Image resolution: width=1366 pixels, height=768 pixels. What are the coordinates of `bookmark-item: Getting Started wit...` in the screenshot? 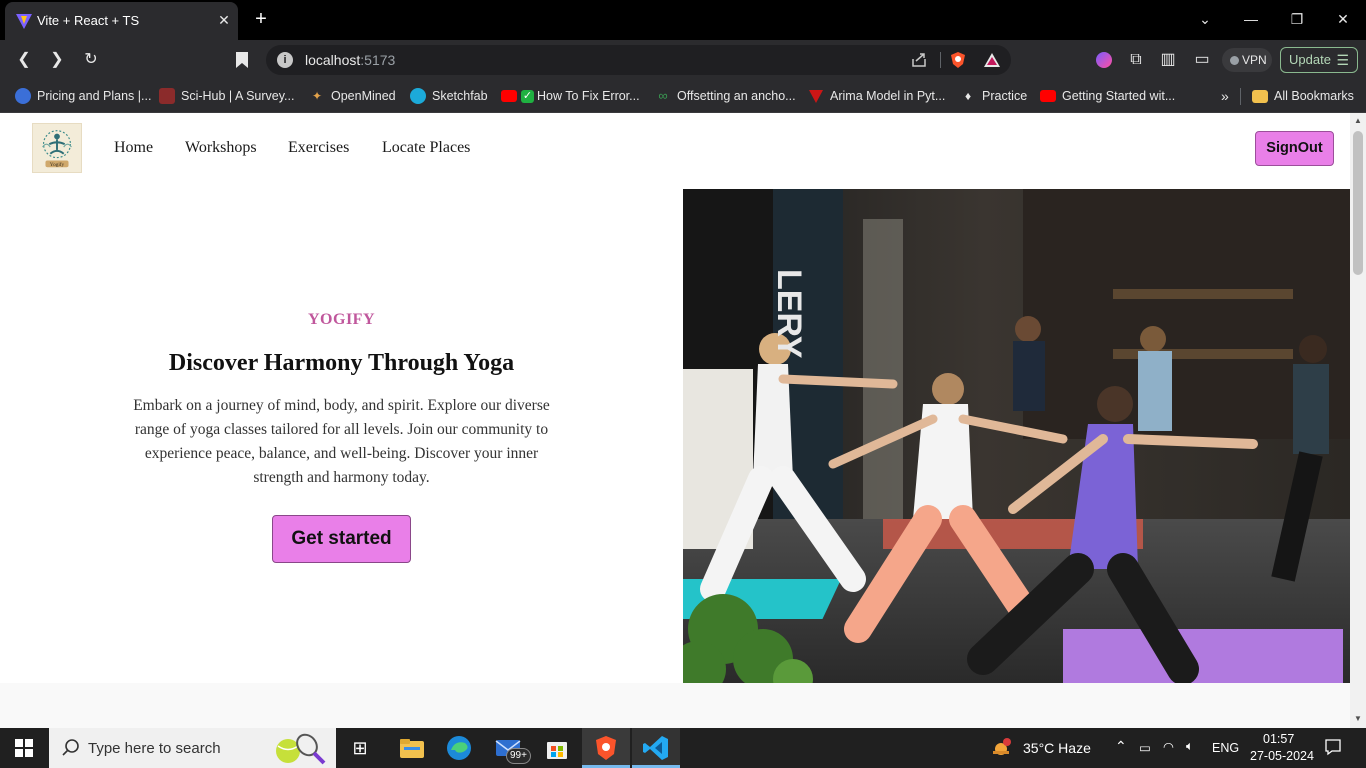 It's located at (1107, 96).